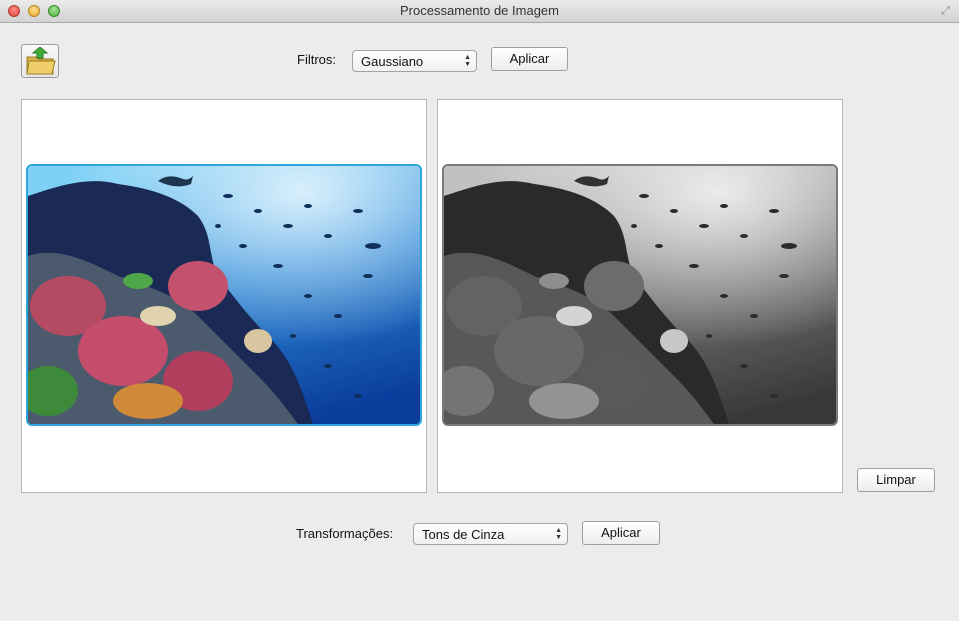 The image size is (959, 621). Describe the element at coordinates (621, 533) in the screenshot. I see `apply-transform-button: Aplicar` at that location.